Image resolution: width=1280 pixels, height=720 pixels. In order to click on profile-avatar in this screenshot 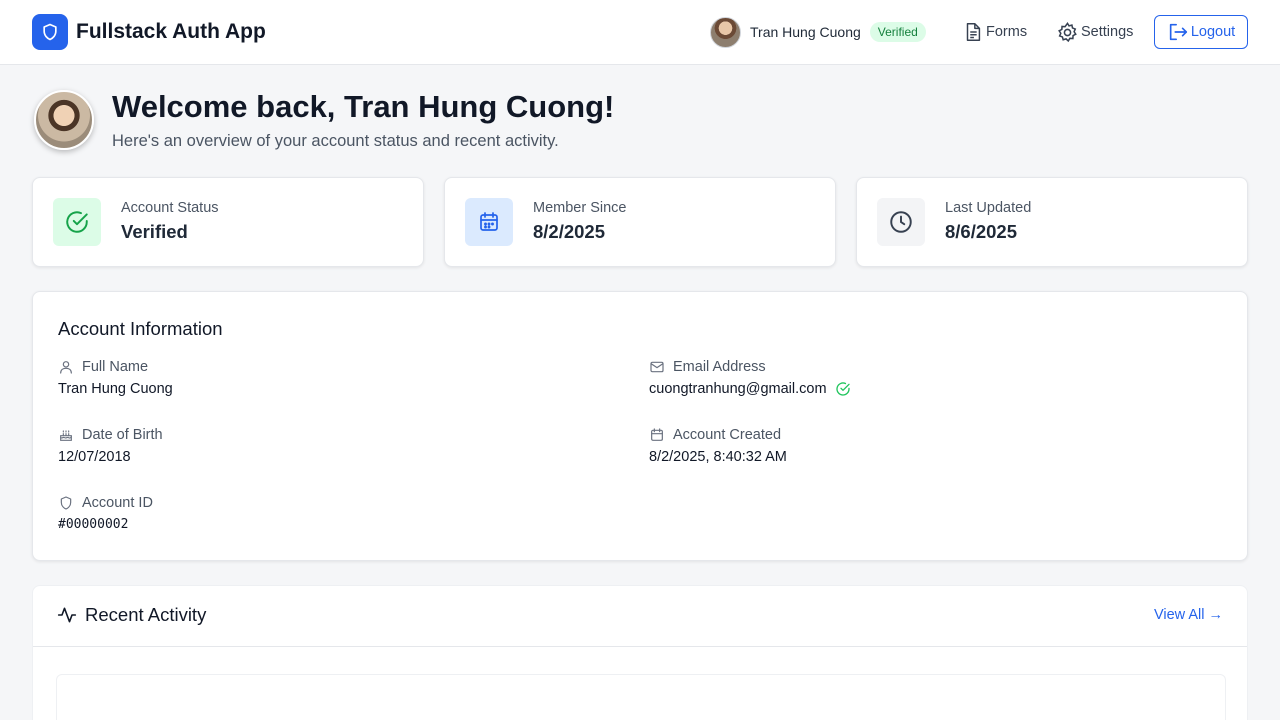, I will do `click(64, 120)`.